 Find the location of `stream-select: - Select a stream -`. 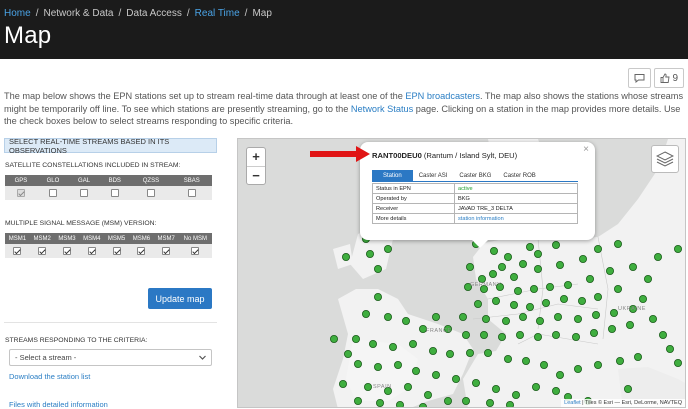

stream-select: - Select a stream - is located at coordinates (110, 357).